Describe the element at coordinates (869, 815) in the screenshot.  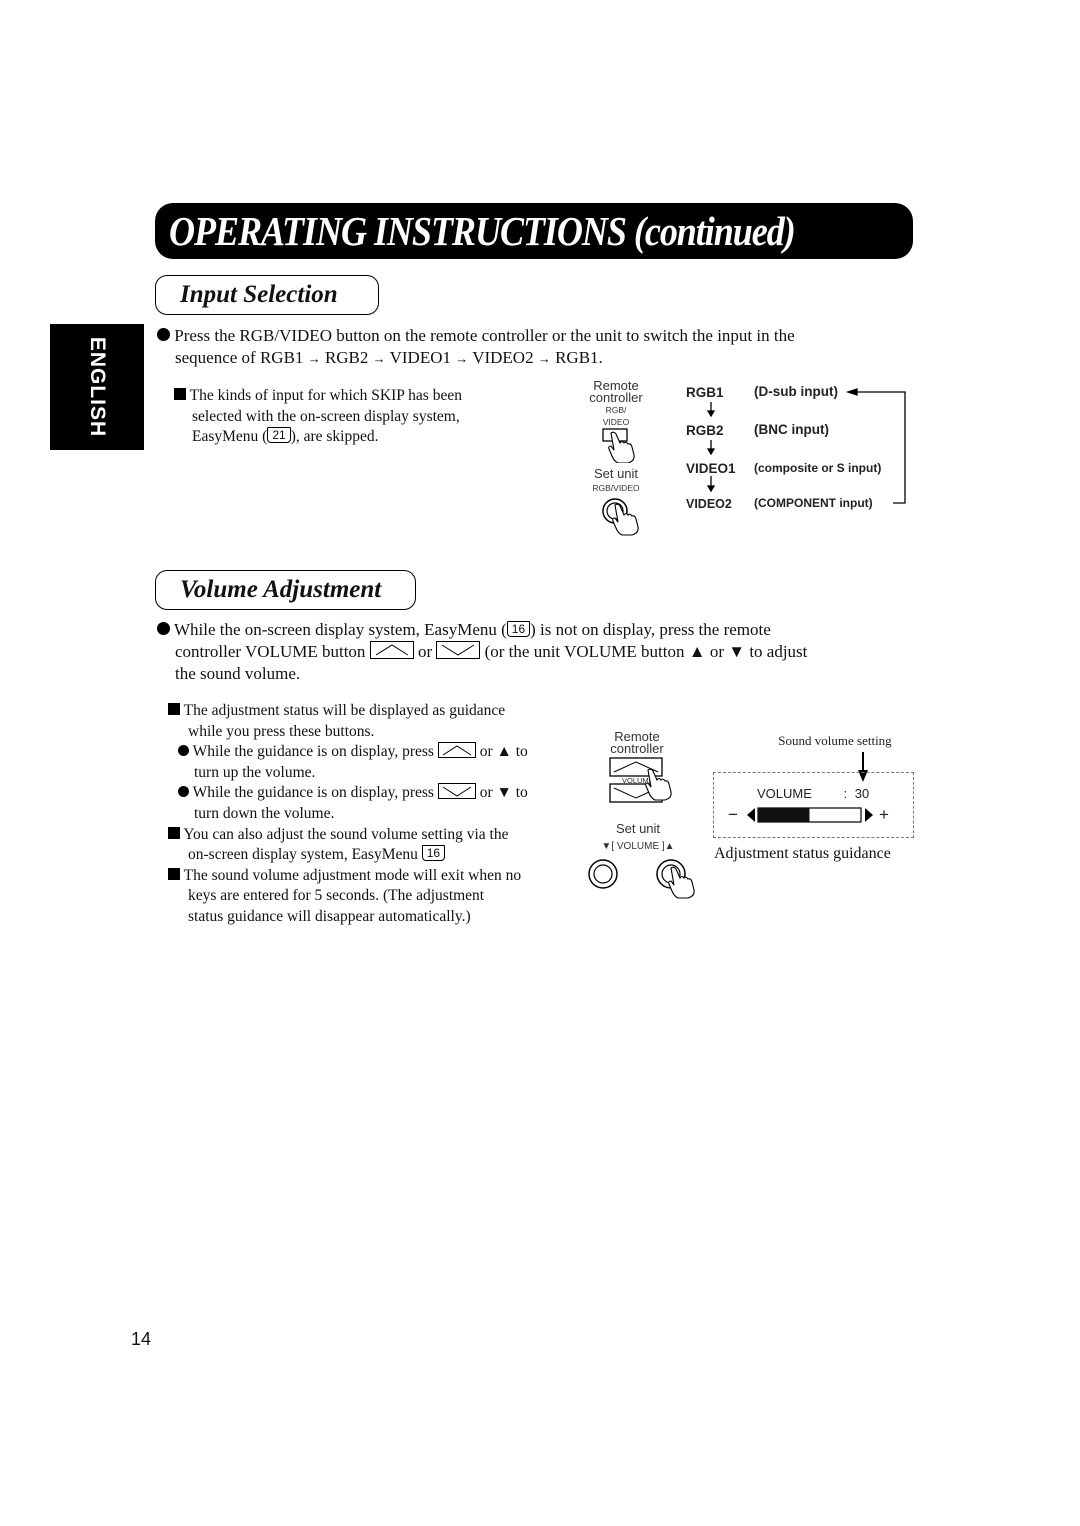
I see `increase-arrow-icon` at that location.